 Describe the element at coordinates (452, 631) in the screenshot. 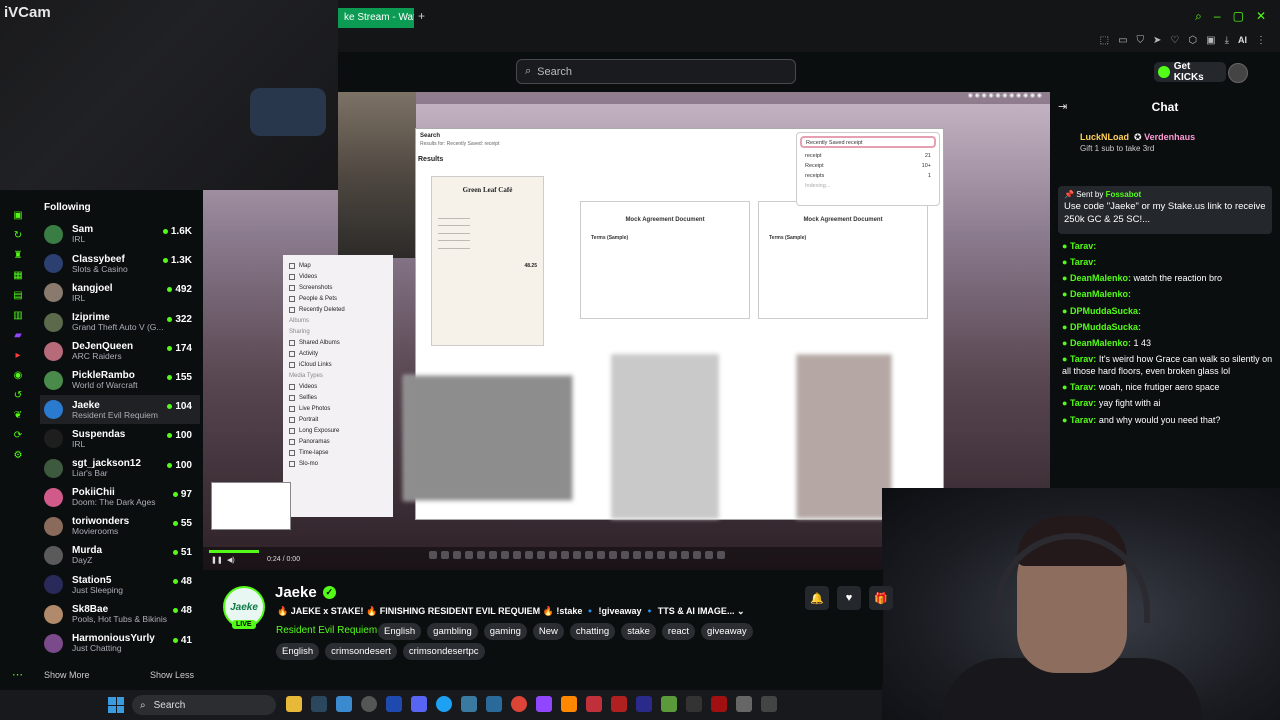

I see `tag-gambling: gambling` at that location.